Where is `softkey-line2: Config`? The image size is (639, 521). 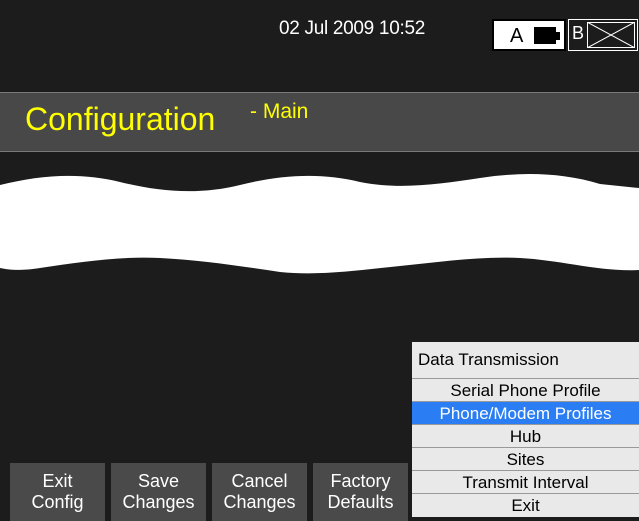
softkey-line2: Config is located at coordinates (57, 502).